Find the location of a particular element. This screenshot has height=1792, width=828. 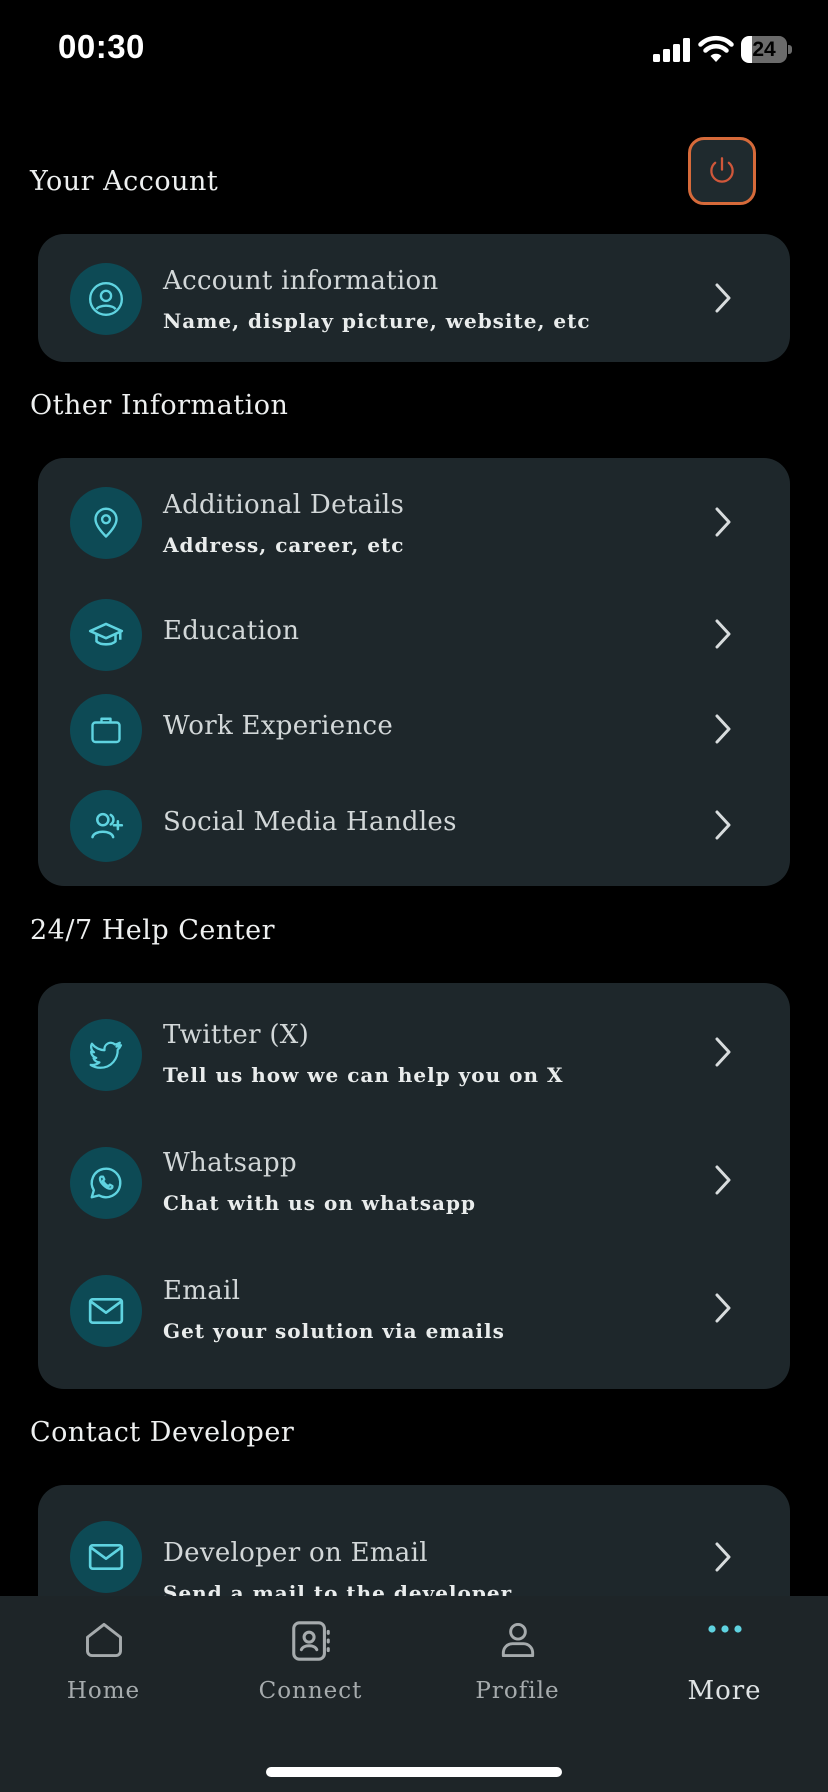

battery-level: 24 is located at coordinates (764, 49).